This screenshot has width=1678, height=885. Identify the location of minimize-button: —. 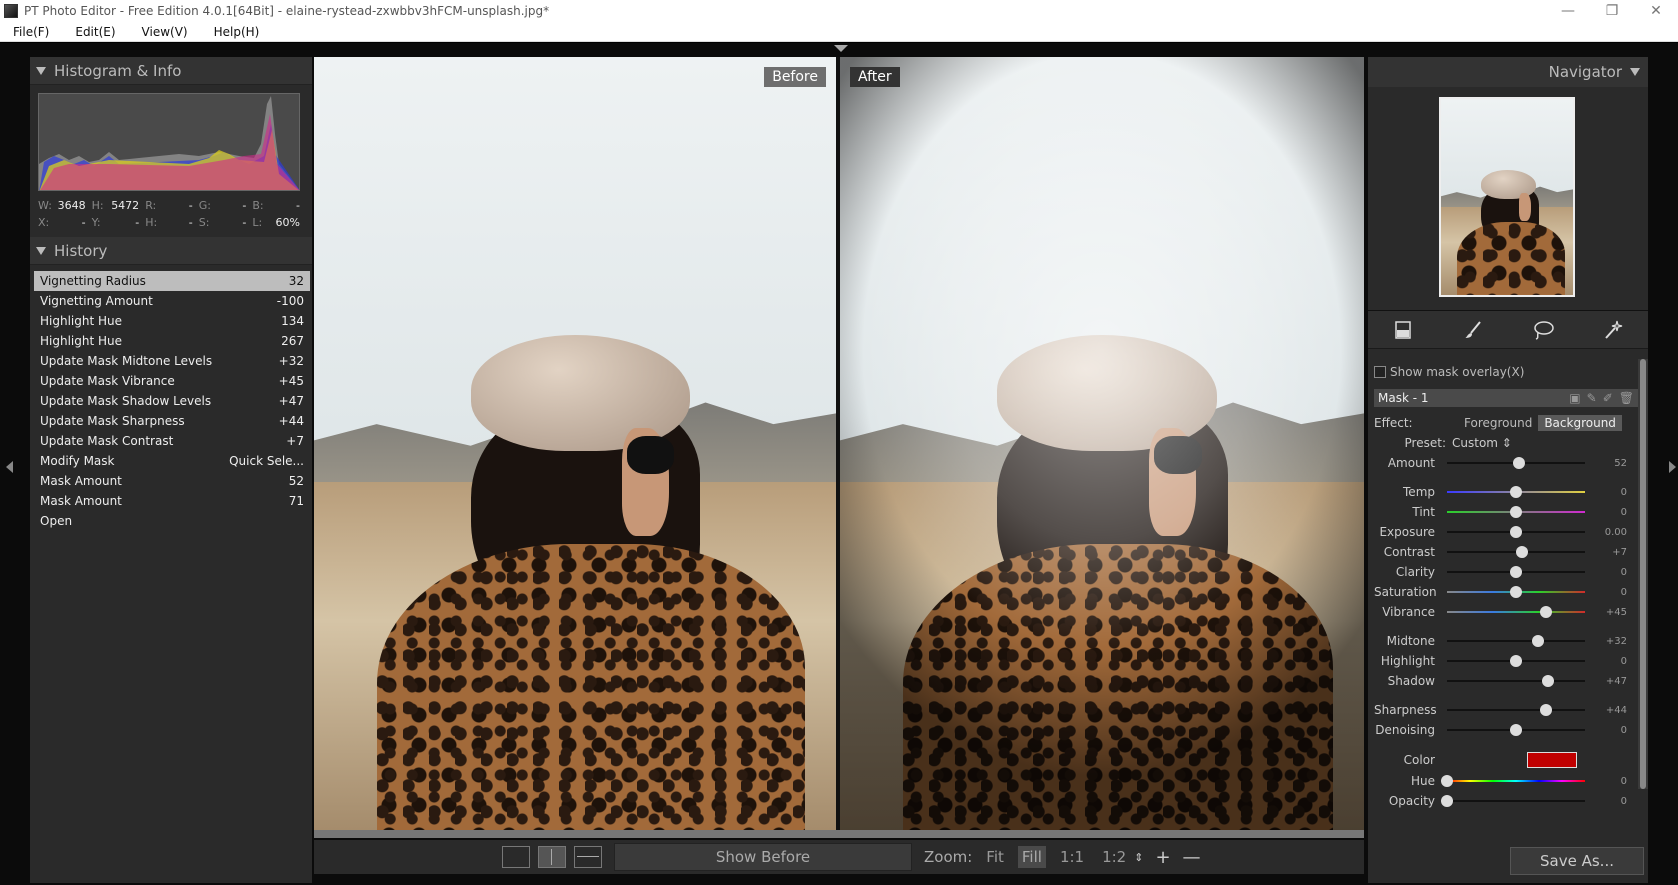
(1568, 11).